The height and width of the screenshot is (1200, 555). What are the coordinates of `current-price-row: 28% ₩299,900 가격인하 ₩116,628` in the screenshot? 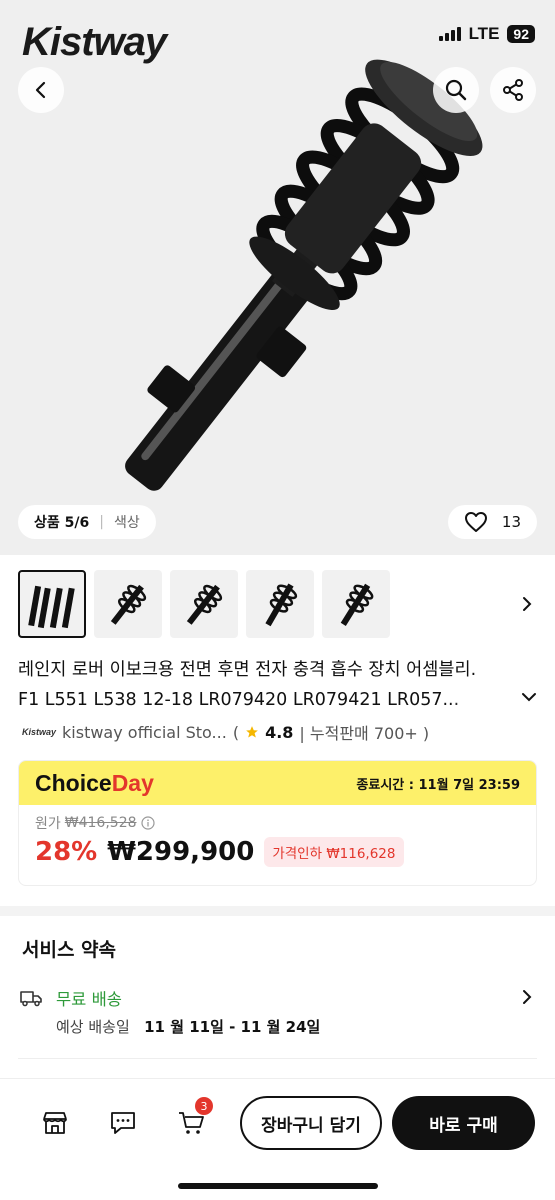 It's located at (277, 852).